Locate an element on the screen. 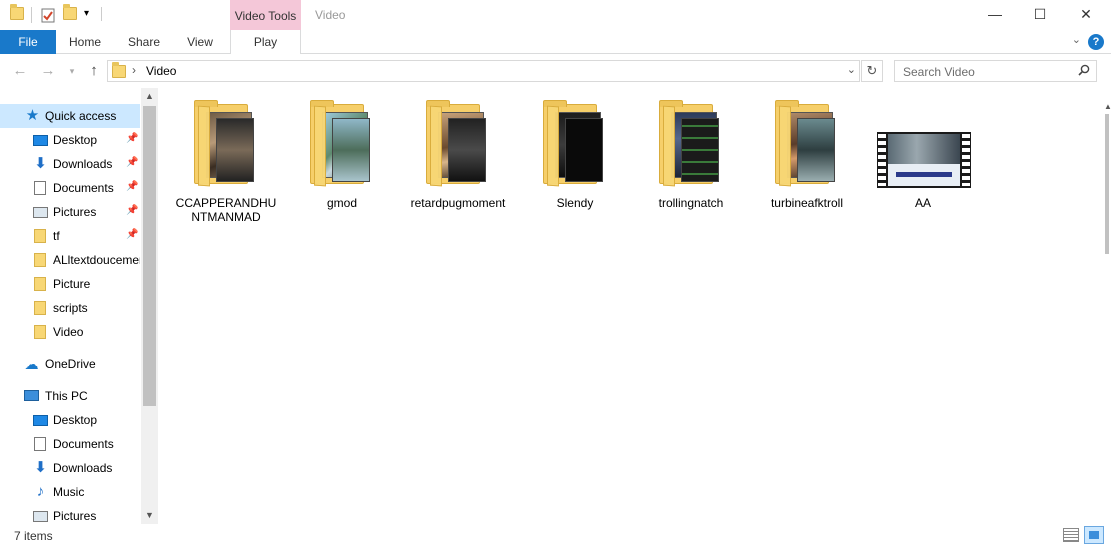 This screenshot has width=1111, height=547. file-item: CCAPPERANDHUNTMANMAD is located at coordinates (226, 162).